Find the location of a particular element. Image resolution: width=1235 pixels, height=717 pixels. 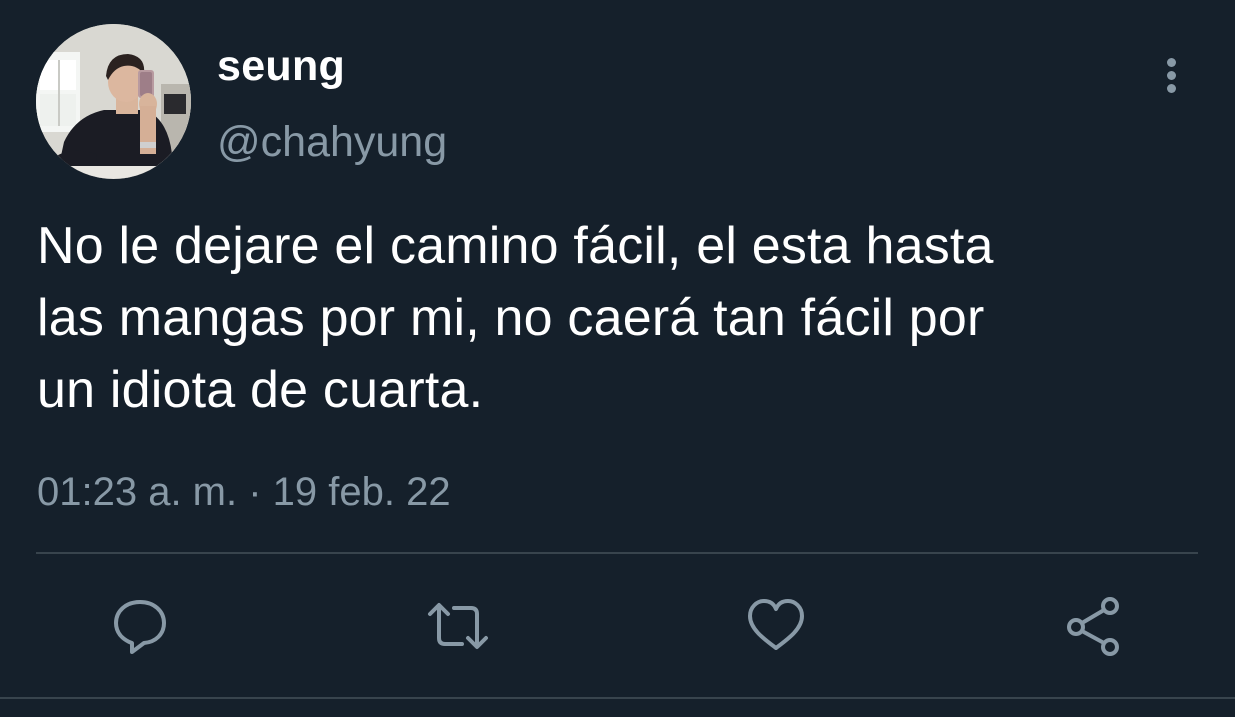

like-icon is located at coordinates (776, 624).